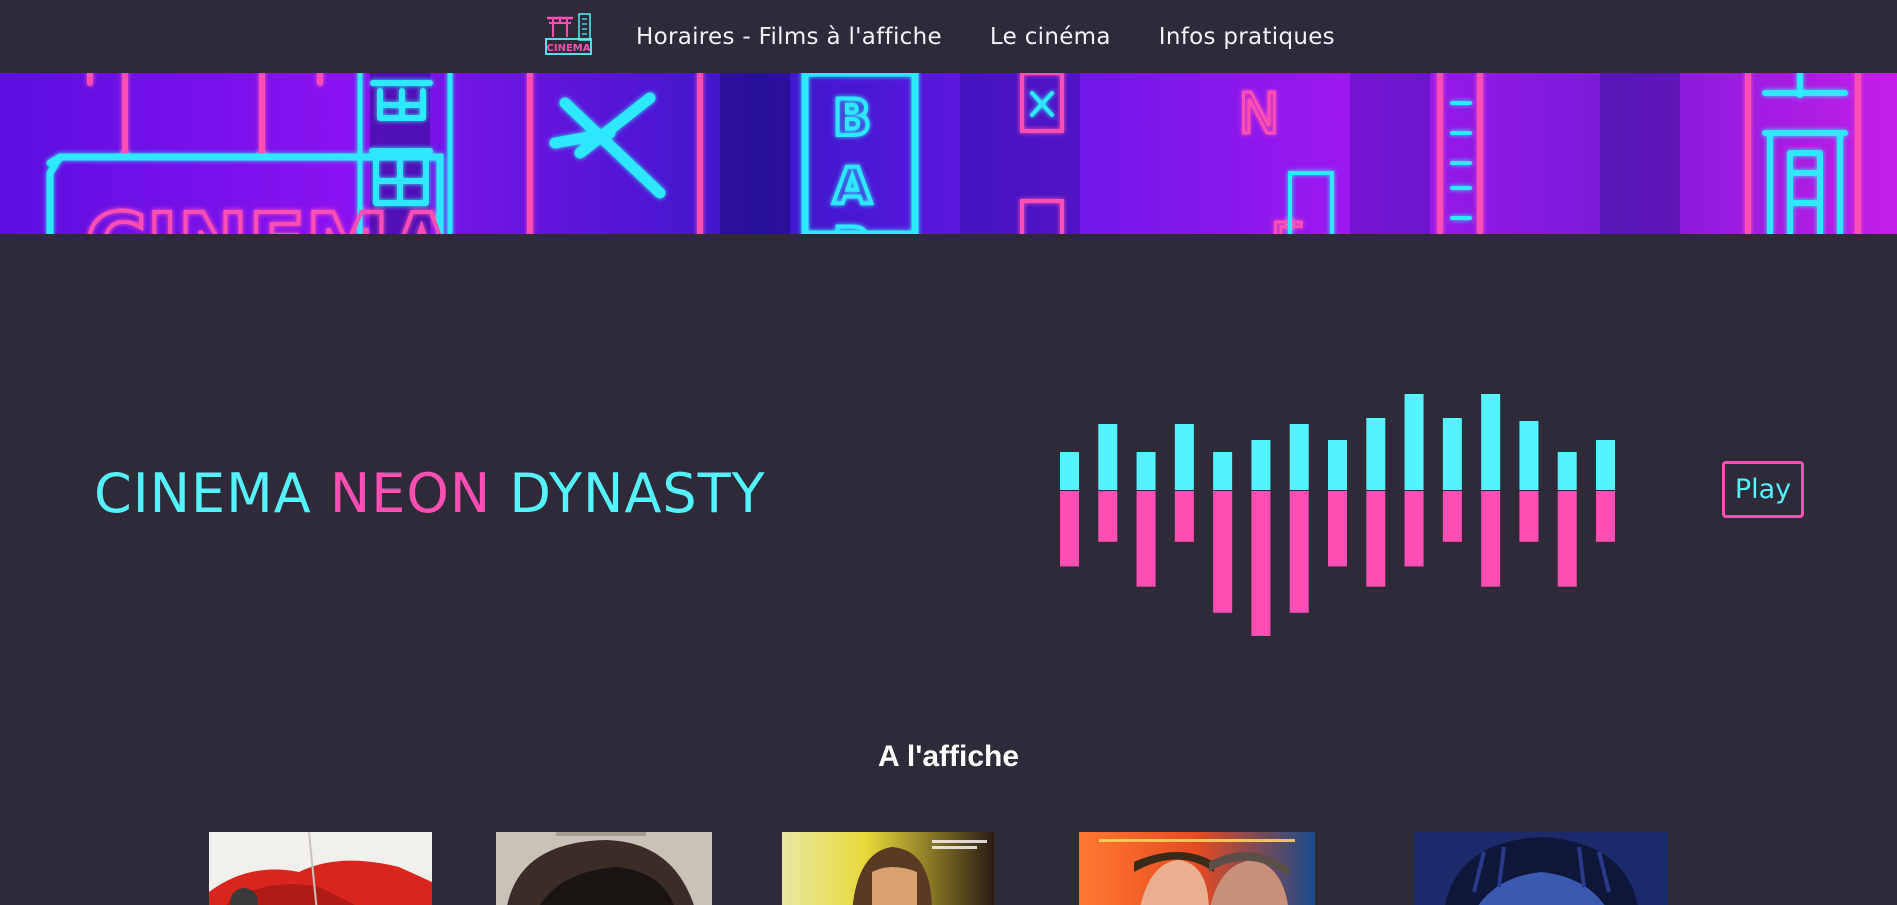  What do you see at coordinates (1541, 868) in the screenshot?
I see `poster-ghost-in-the-shell` at bounding box center [1541, 868].